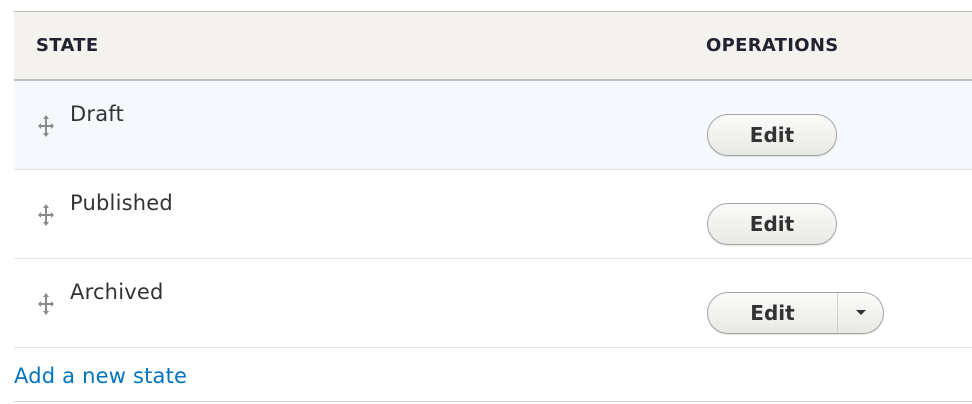  Describe the element at coordinates (493, 401) in the screenshot. I see `divider` at that location.